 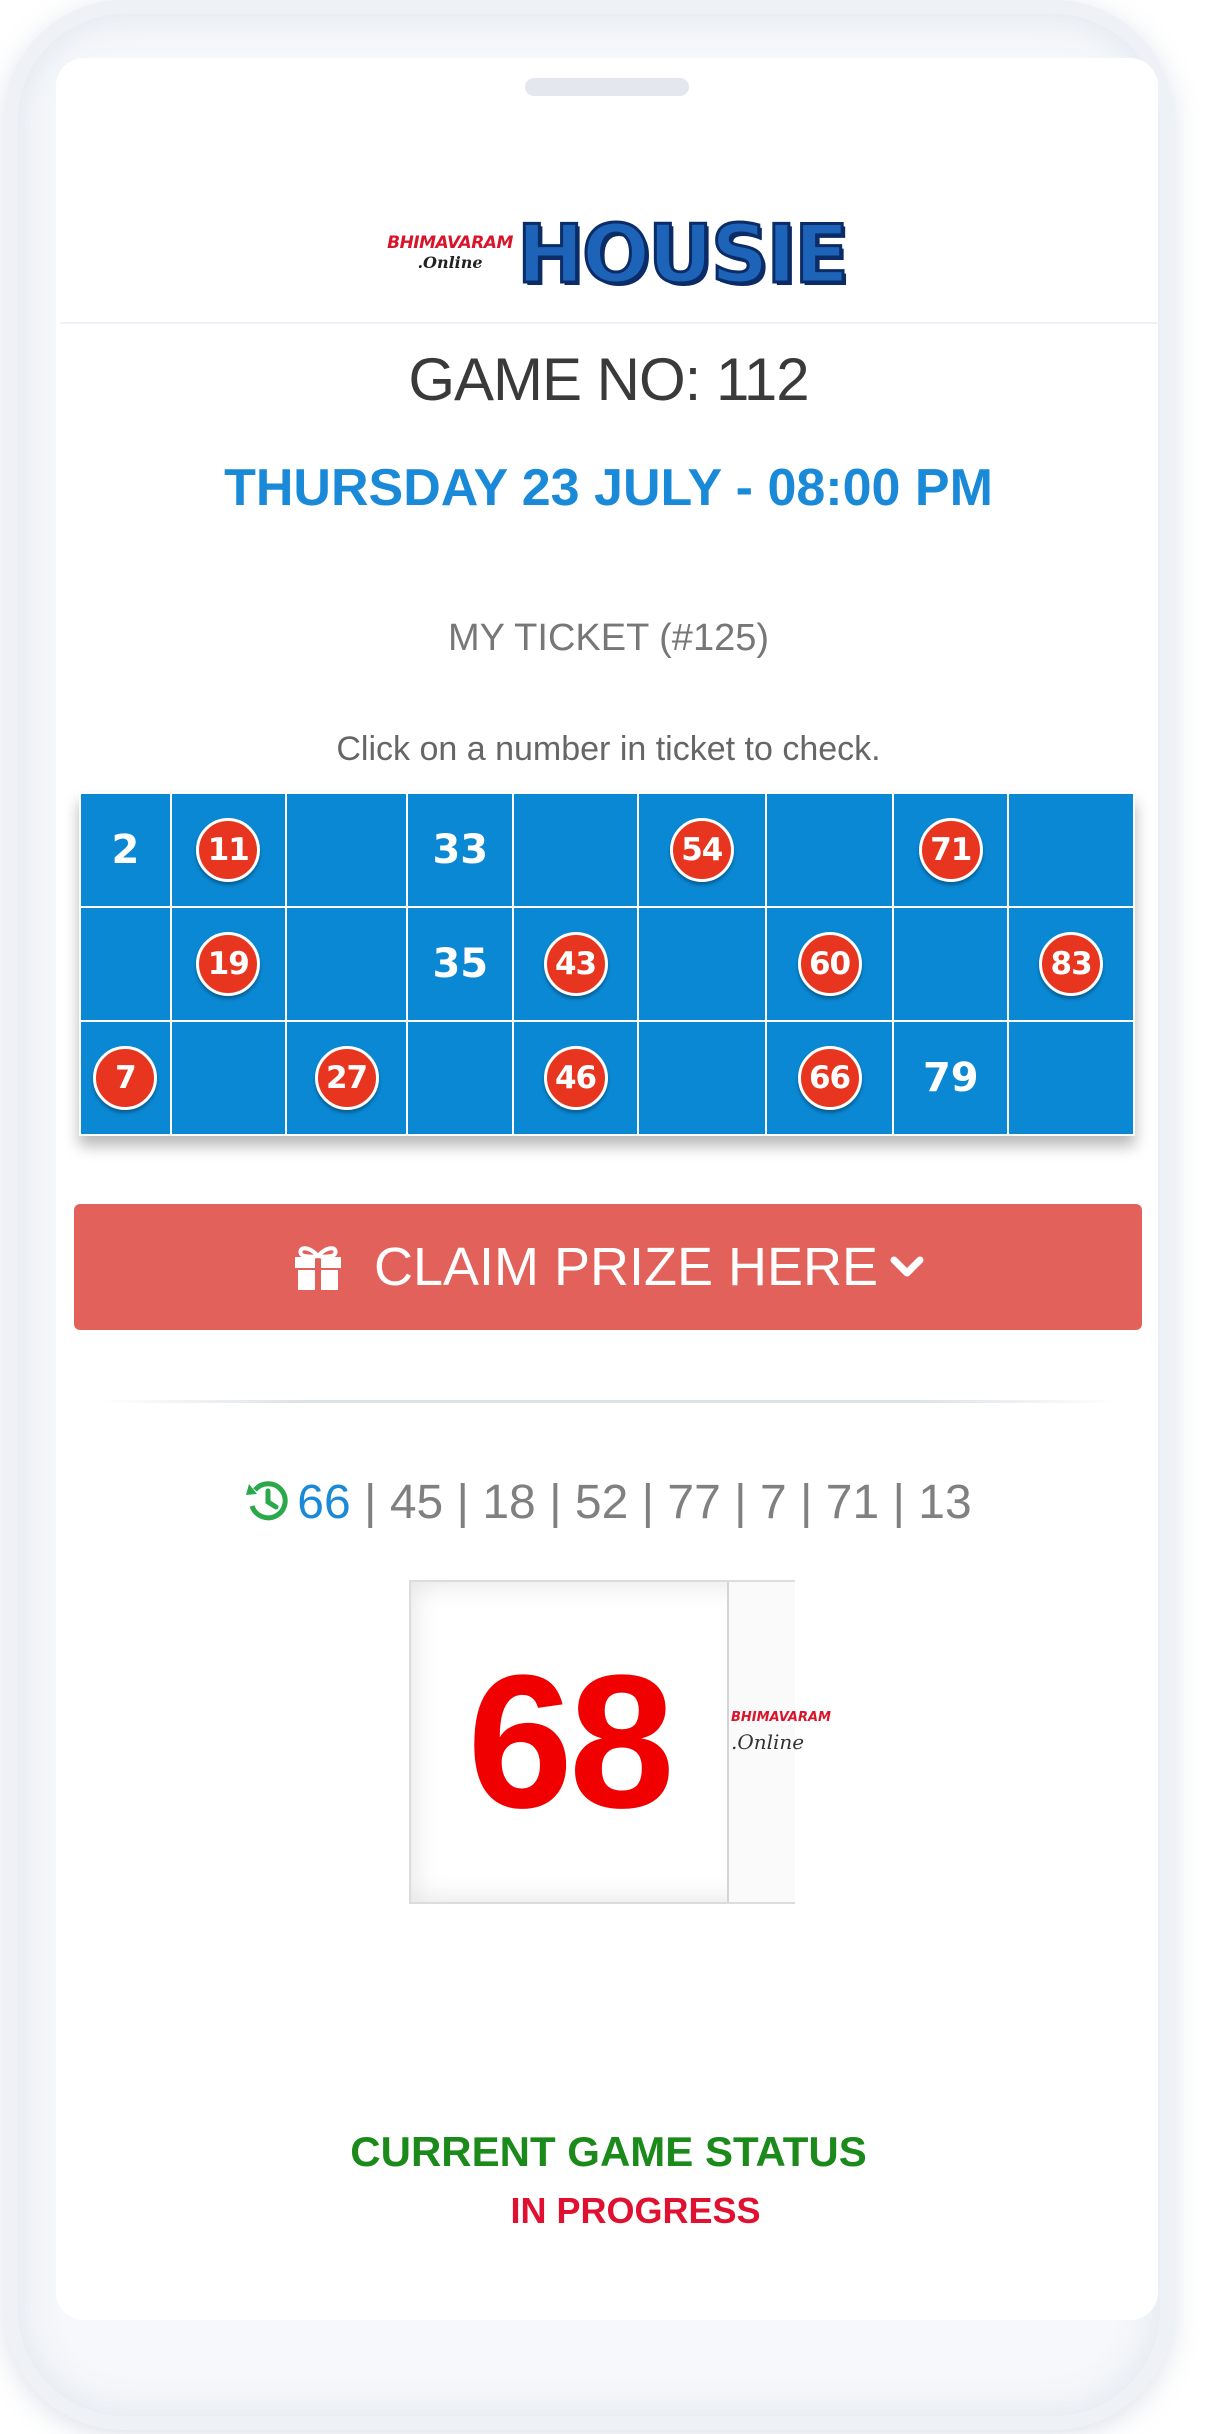 I want to click on ticket-number-marked: 43, so click(x=575, y=964).